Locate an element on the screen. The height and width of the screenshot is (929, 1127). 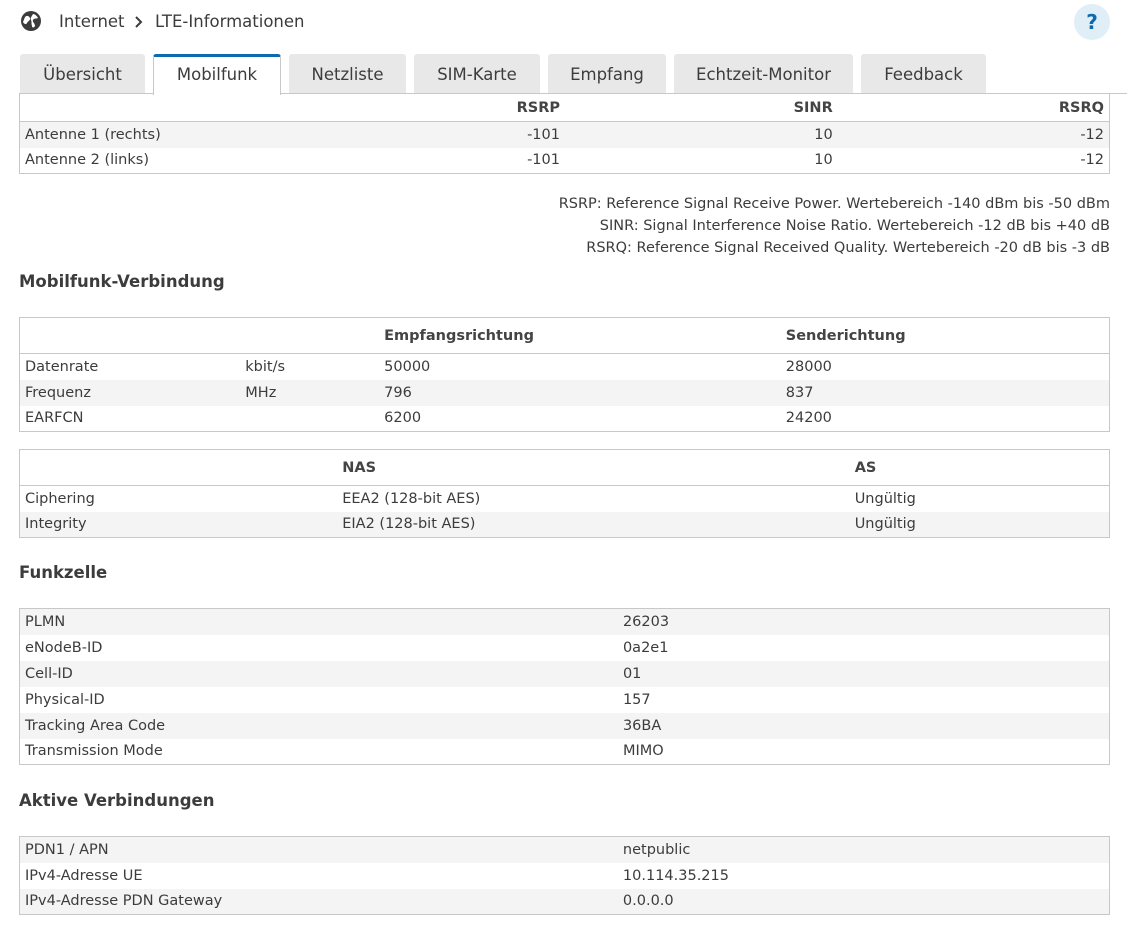
header-downlink: Empfangsrichtung is located at coordinates (580, 335).